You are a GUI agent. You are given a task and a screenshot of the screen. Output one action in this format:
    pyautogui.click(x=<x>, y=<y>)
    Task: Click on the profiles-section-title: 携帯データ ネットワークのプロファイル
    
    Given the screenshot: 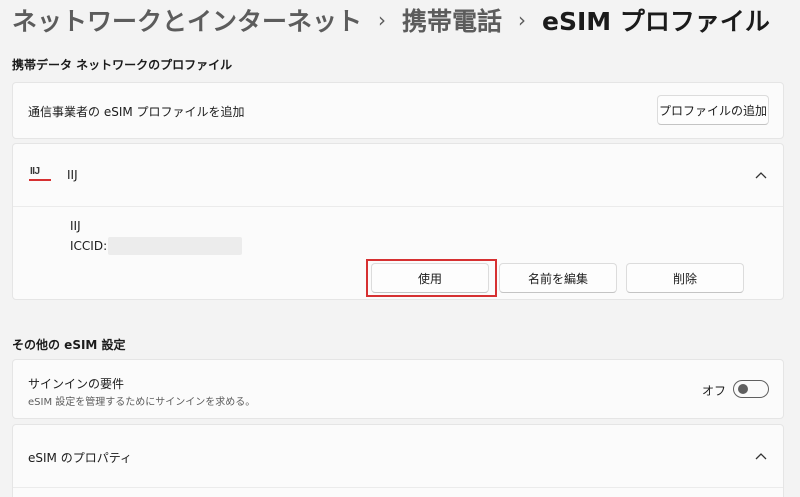 What is the action you would take?
    pyautogui.click(x=122, y=65)
    